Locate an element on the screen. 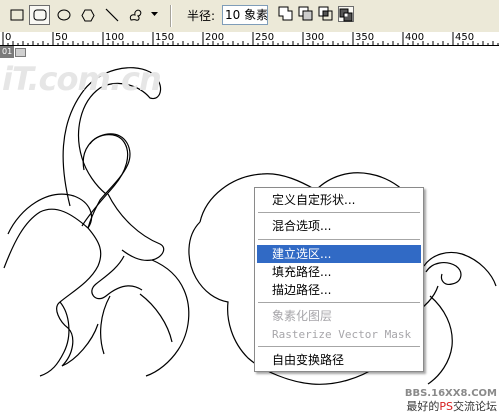 The height and width of the screenshot is (419, 499). exclude-overlapping-path-areas-button is located at coordinates (346, 14).